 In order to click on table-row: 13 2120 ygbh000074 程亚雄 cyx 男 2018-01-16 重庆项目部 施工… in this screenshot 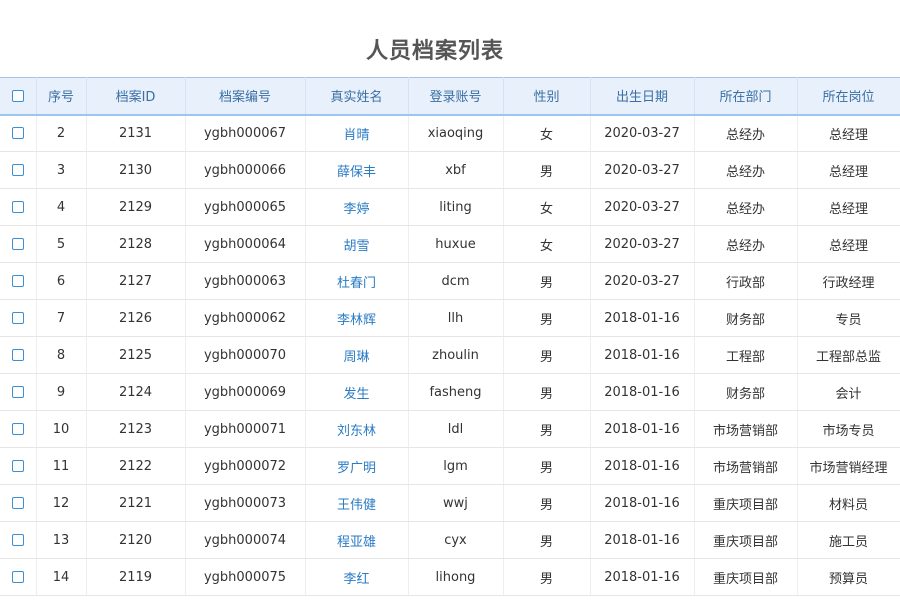, I will do `click(450, 540)`.